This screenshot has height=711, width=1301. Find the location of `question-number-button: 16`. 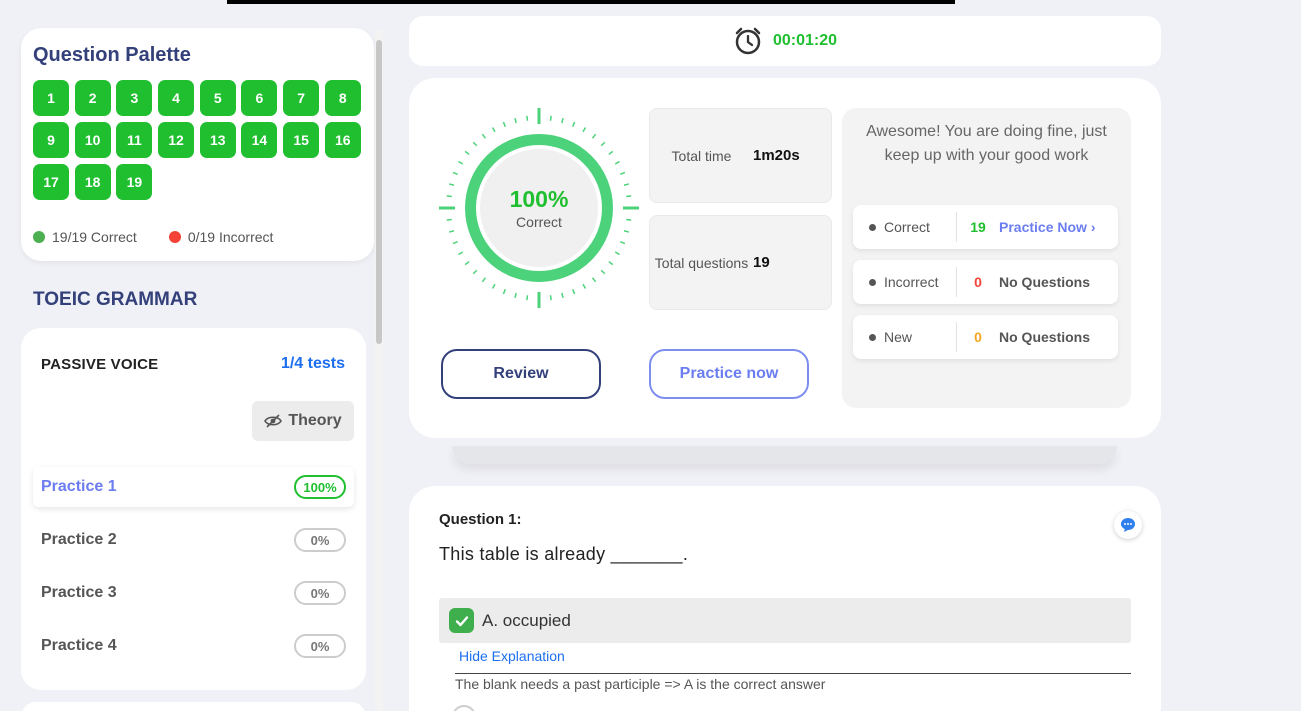

question-number-button: 16 is located at coordinates (342, 140).